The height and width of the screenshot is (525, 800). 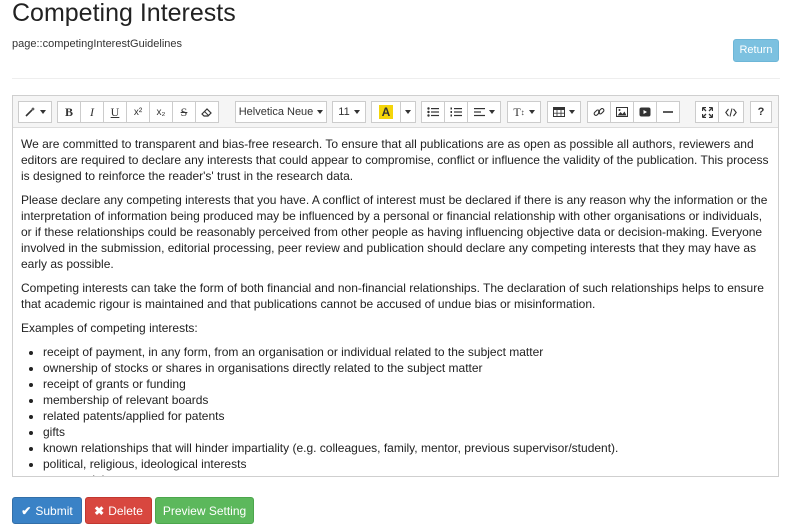 I want to click on highlight-a-icon: A, so click(x=386, y=112).